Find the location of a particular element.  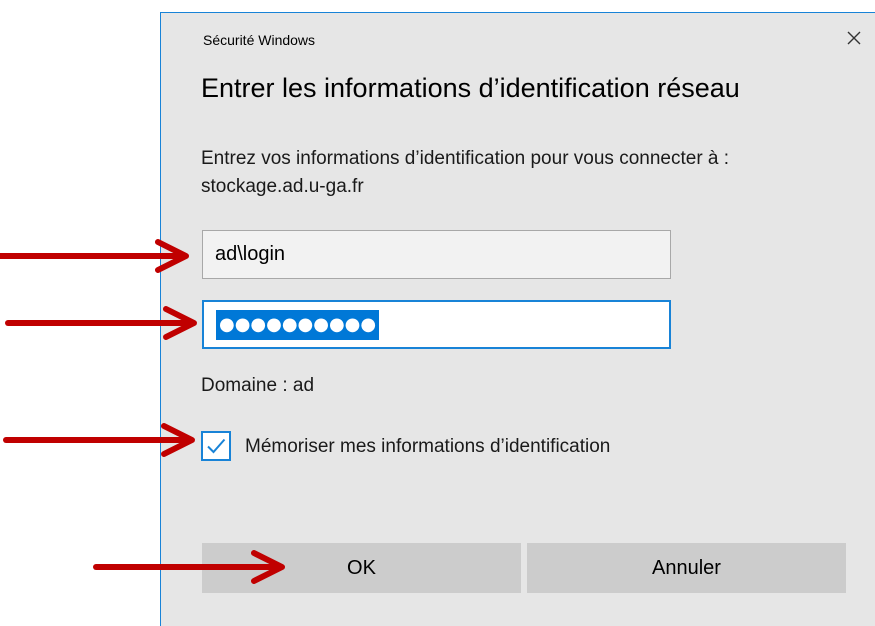

cancel-button: Annuler is located at coordinates (686, 568).